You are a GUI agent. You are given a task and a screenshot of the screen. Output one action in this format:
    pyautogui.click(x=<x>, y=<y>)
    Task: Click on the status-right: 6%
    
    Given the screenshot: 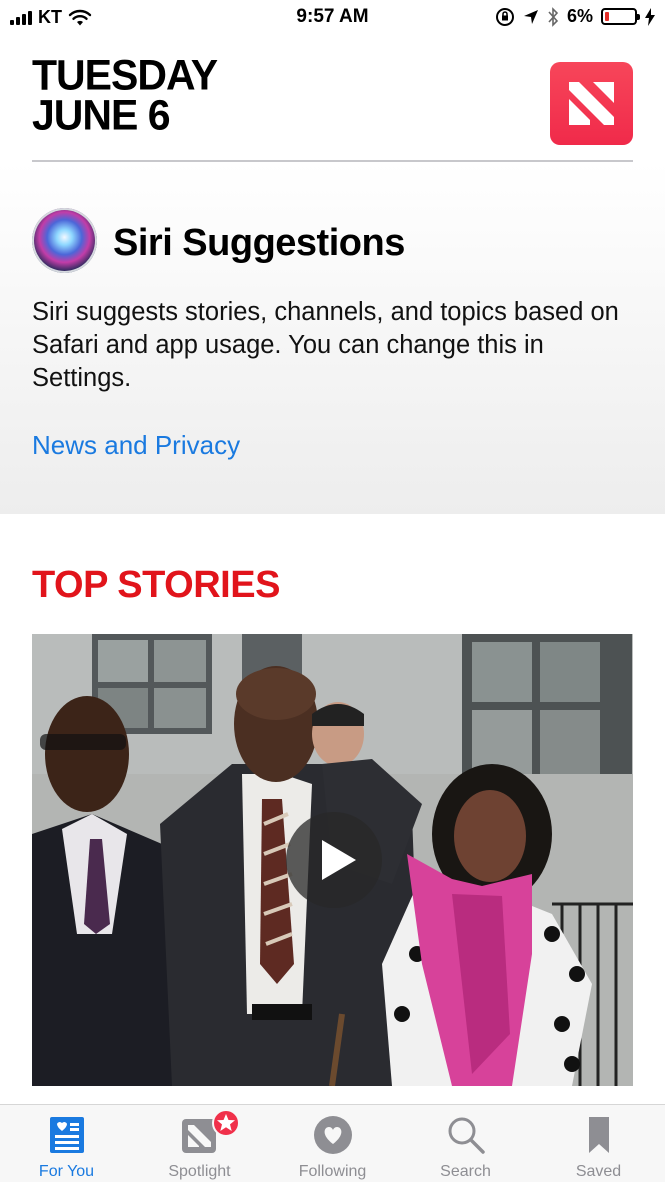 What is the action you would take?
    pyautogui.click(x=575, y=16)
    